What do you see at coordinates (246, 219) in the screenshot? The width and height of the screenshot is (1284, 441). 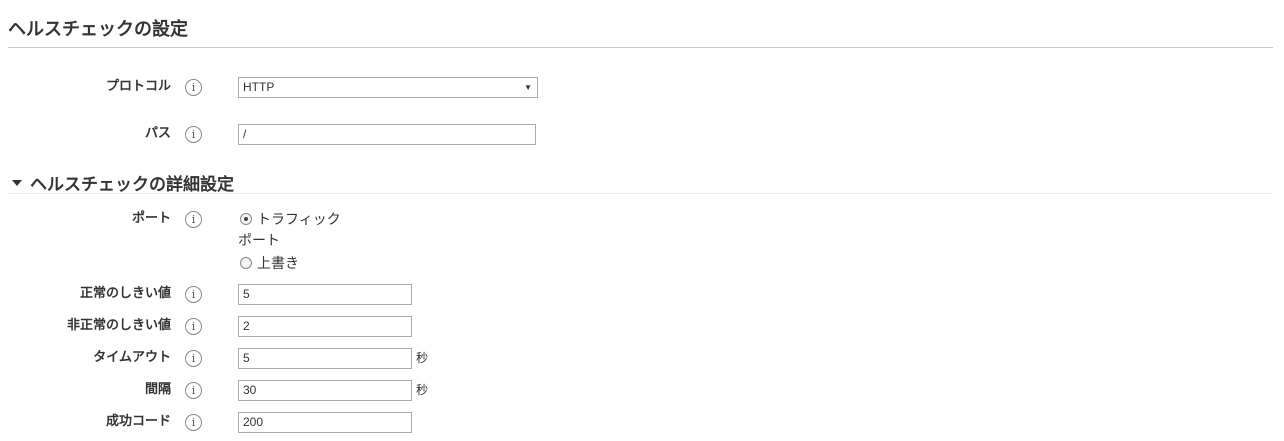 I see `radio-button-checked` at bounding box center [246, 219].